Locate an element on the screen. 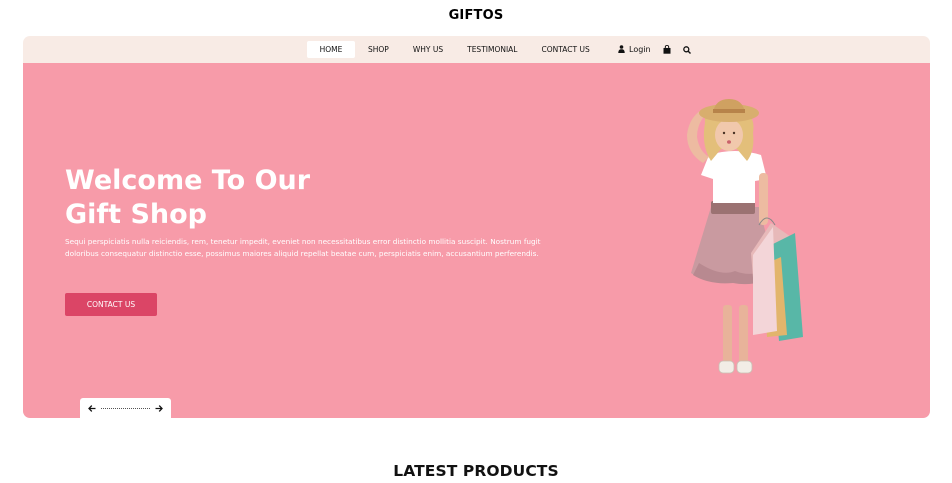 The width and height of the screenshot is (952, 483). carousel-controls is located at coordinates (125, 408).